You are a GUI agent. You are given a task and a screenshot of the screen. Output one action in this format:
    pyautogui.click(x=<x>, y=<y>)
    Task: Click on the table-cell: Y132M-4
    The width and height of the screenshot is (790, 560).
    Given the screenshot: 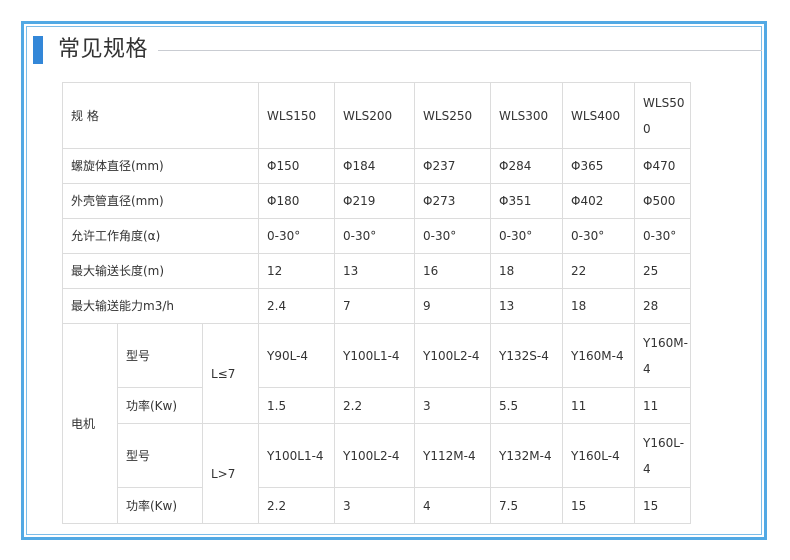 What is the action you would take?
    pyautogui.click(x=527, y=455)
    